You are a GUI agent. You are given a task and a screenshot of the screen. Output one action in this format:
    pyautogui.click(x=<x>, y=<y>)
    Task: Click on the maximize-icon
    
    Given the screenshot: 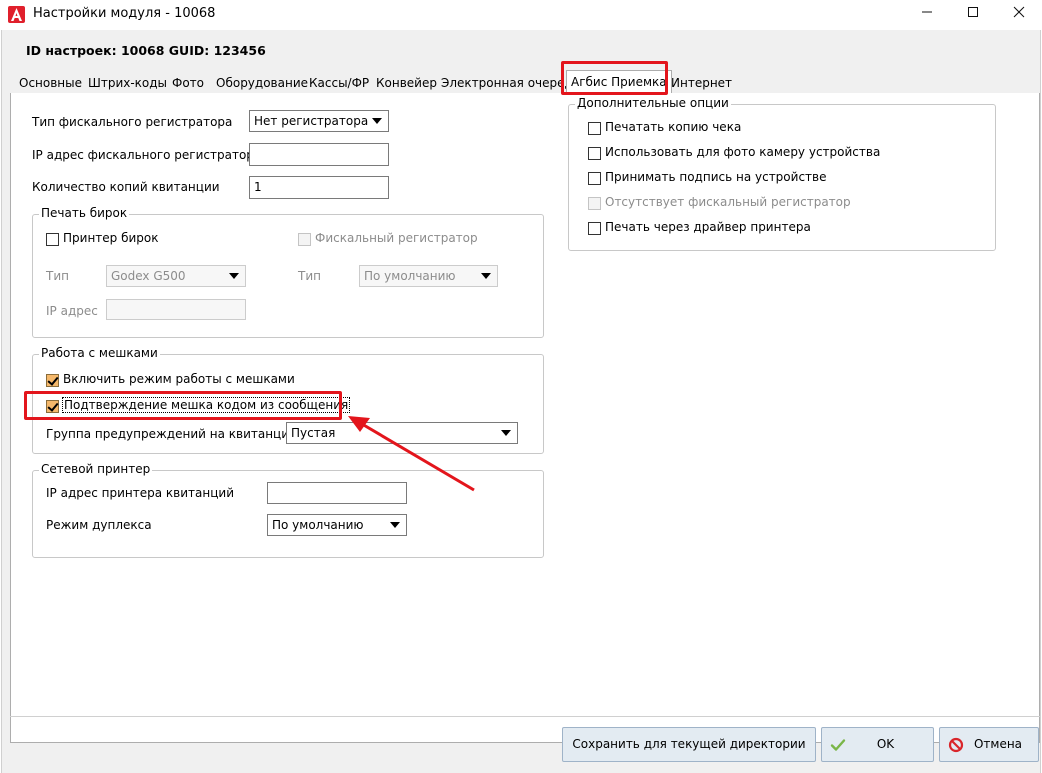 What is the action you would take?
    pyautogui.click(x=973, y=12)
    